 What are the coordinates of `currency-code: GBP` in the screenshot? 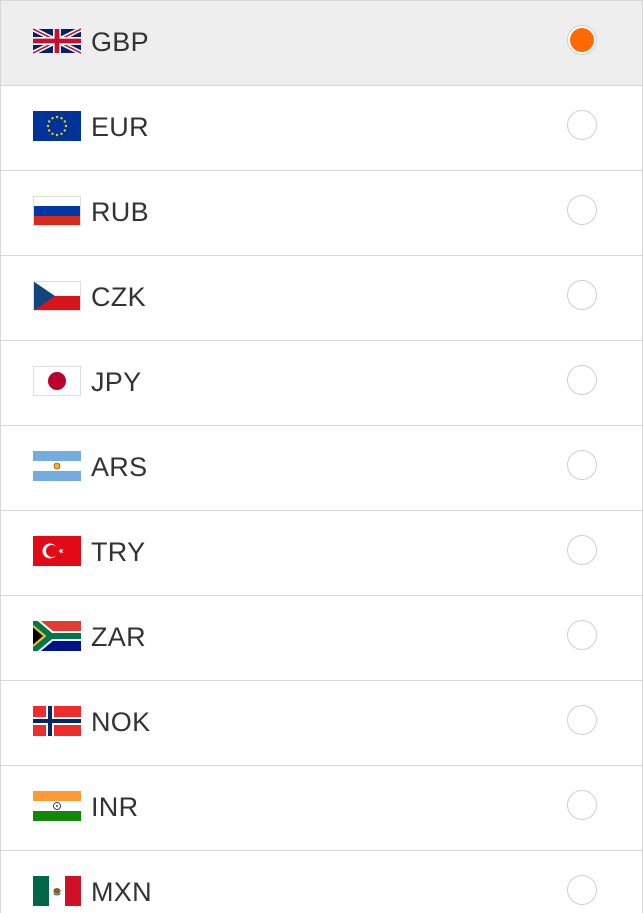 It's located at (120, 42).